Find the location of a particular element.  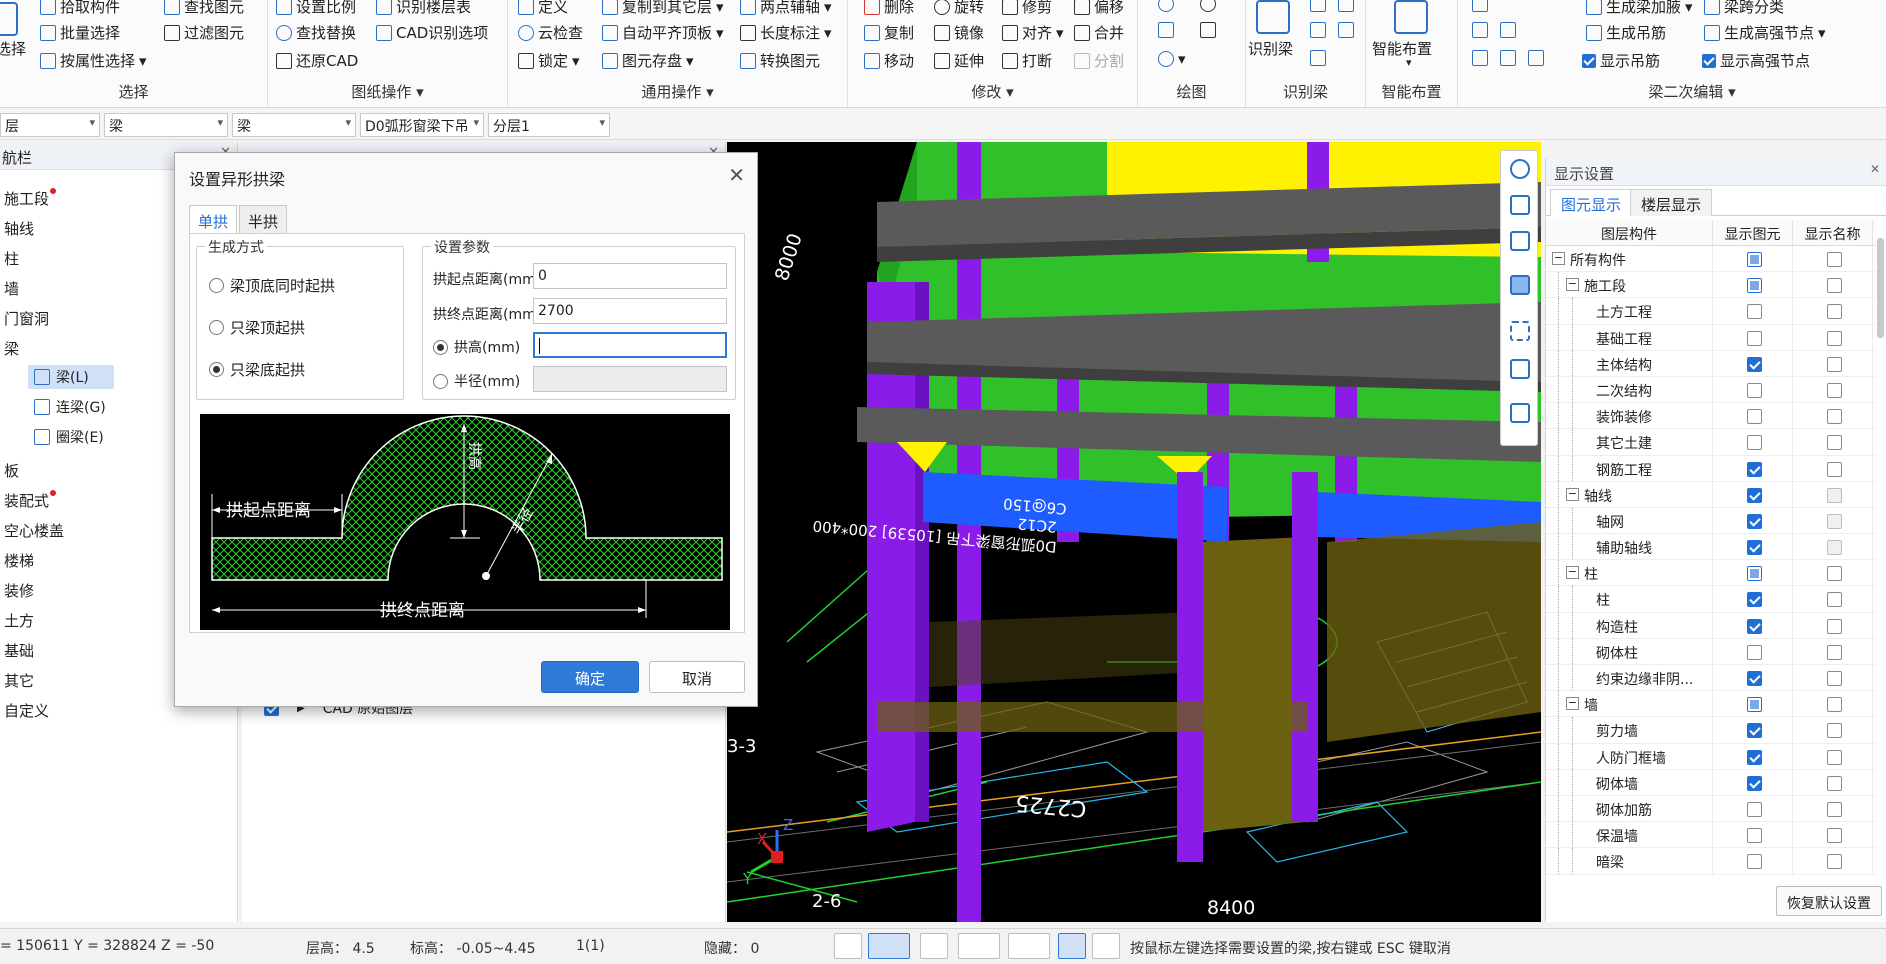

copy-button: 复制 is located at coordinates (889, 32).